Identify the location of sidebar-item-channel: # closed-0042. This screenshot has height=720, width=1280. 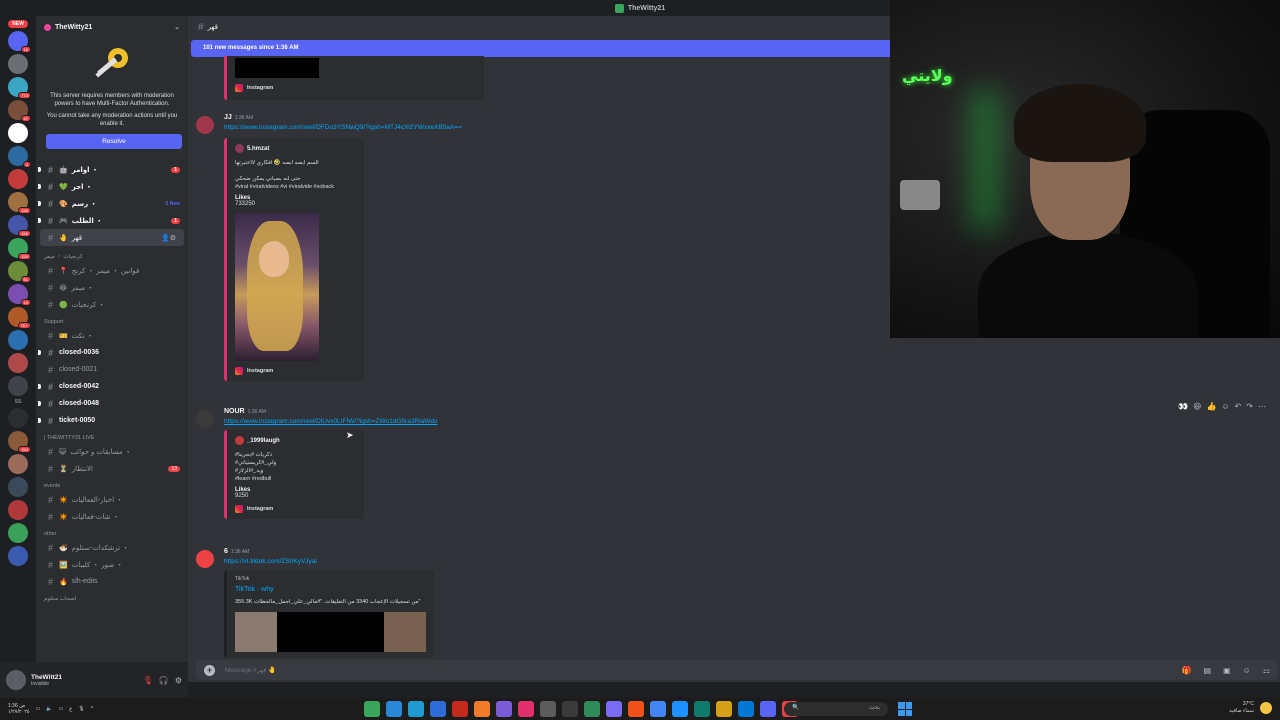
(112, 386).